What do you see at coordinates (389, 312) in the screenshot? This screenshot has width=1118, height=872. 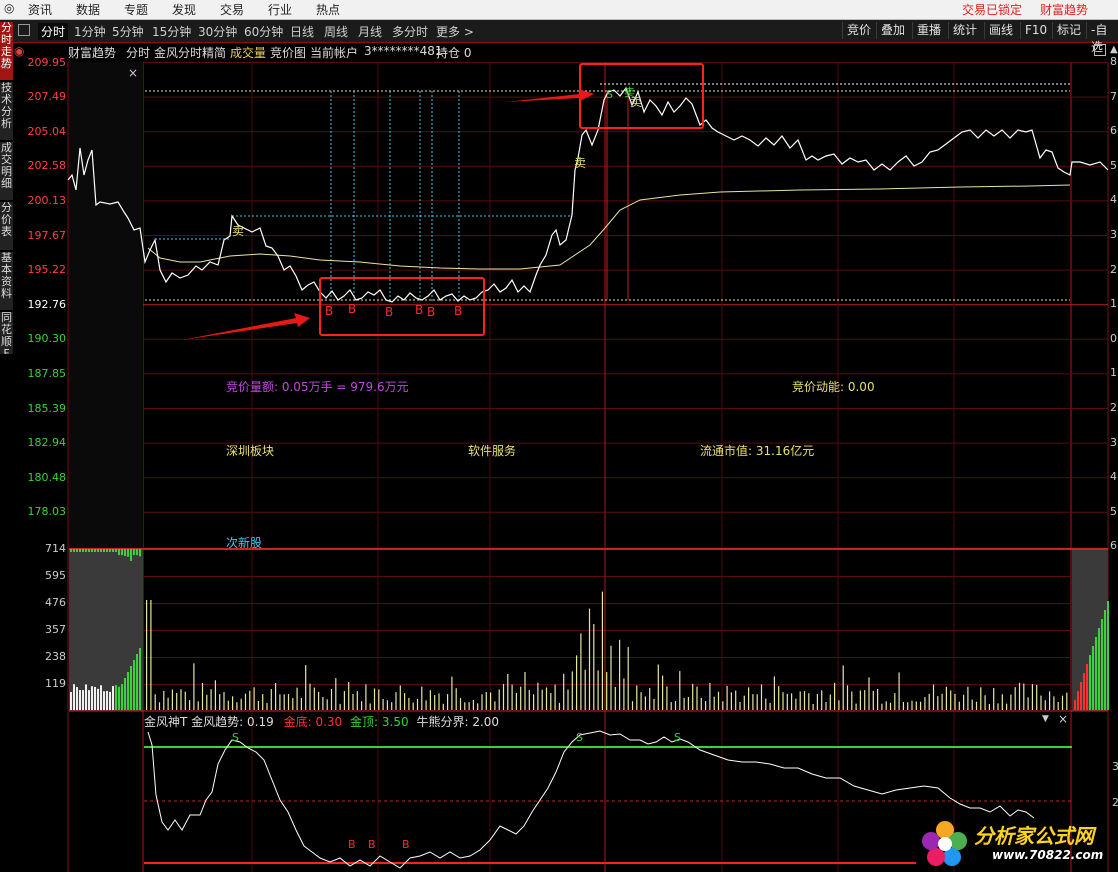 I see `buy-signal-3: B` at bounding box center [389, 312].